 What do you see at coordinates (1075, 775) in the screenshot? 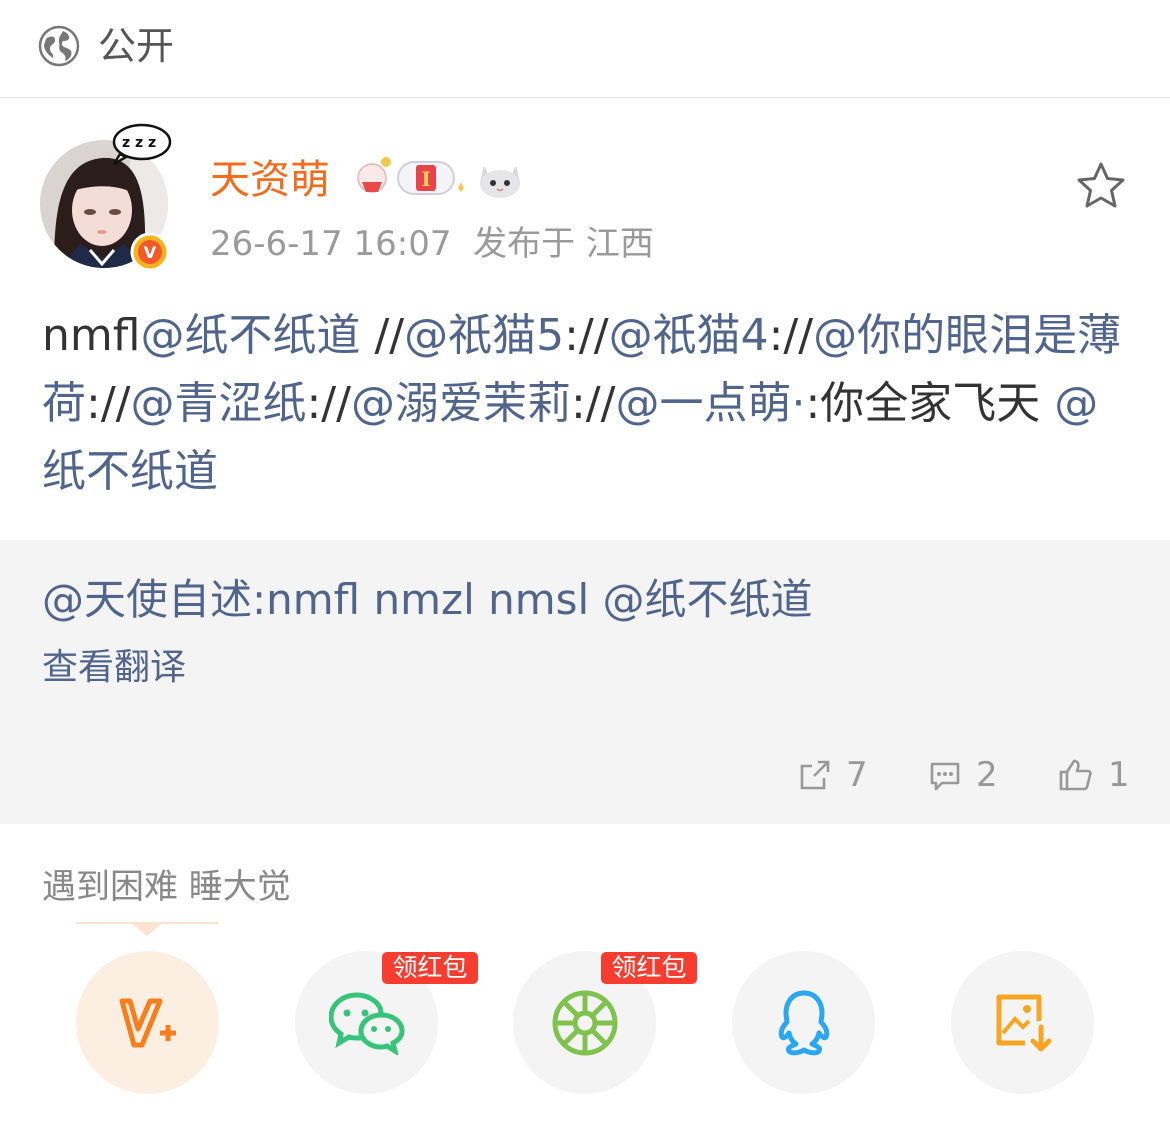
I see `thumbs-up-icon` at bounding box center [1075, 775].